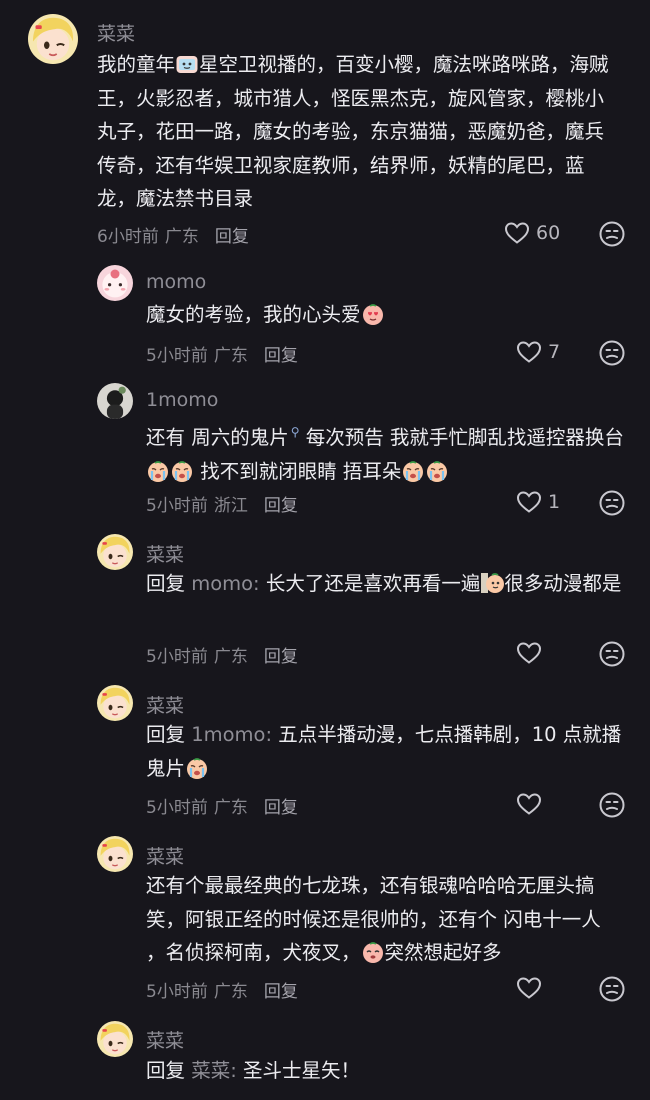  I want to click on like-button: 7, so click(538, 352).